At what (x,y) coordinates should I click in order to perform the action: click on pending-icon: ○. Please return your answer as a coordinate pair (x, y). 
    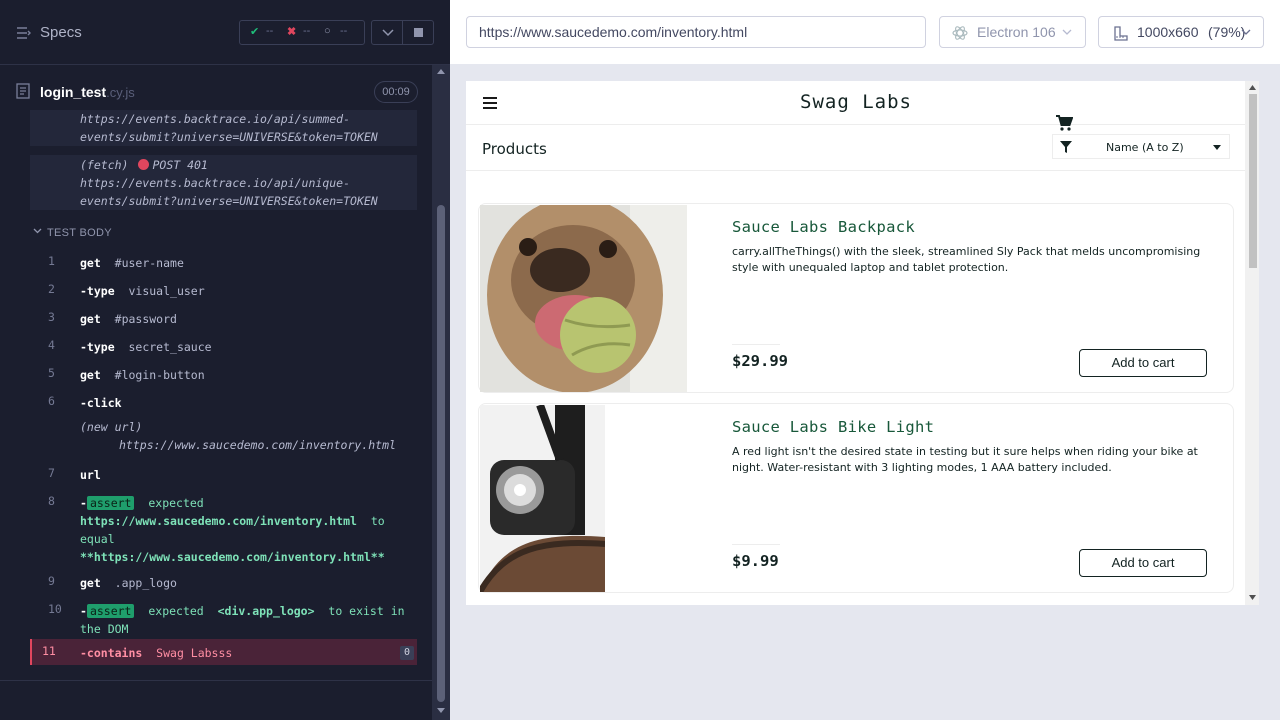
    Looking at the image, I should click on (327, 31).